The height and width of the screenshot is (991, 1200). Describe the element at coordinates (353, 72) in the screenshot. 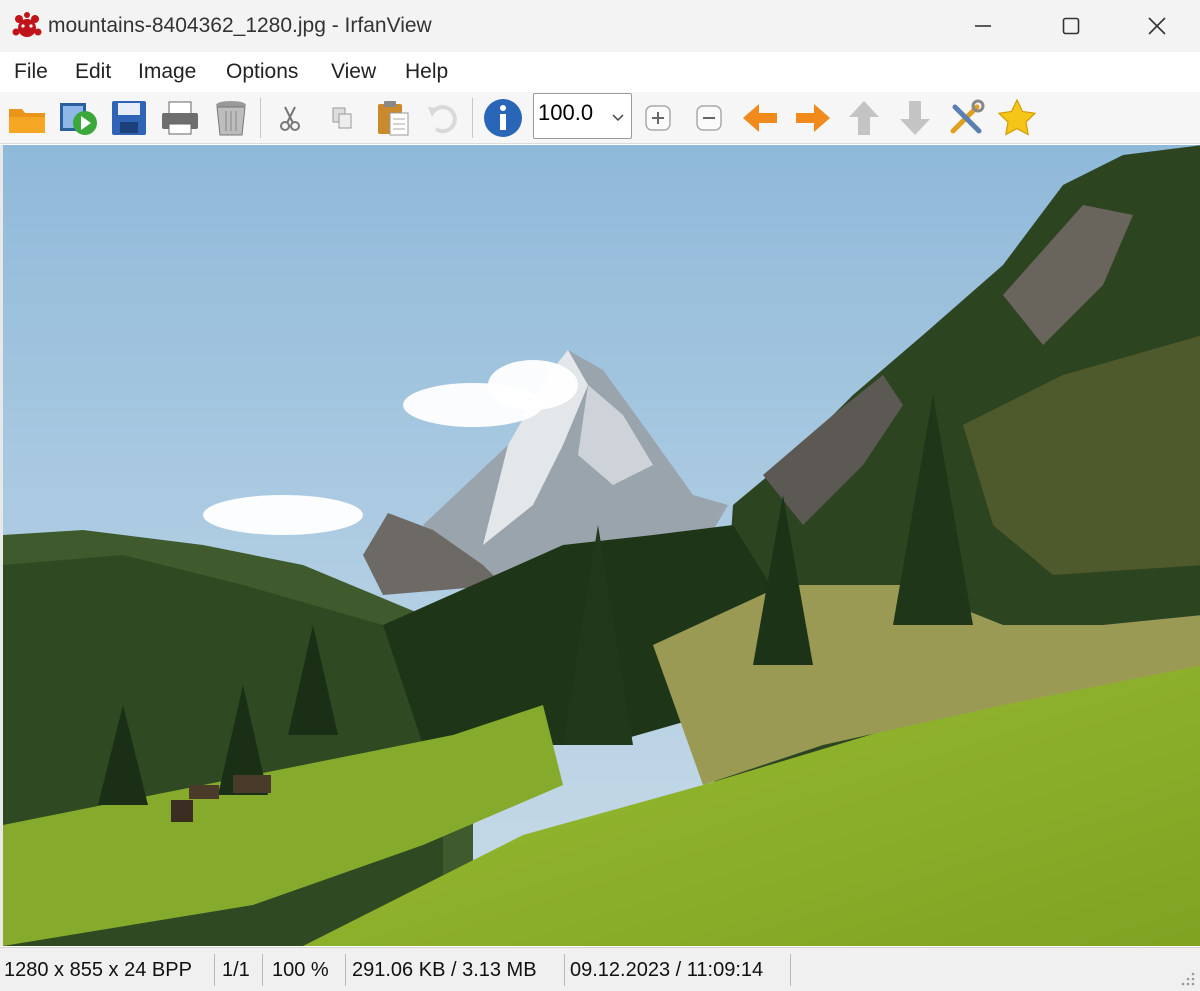

I see `menu-view: View` at that location.